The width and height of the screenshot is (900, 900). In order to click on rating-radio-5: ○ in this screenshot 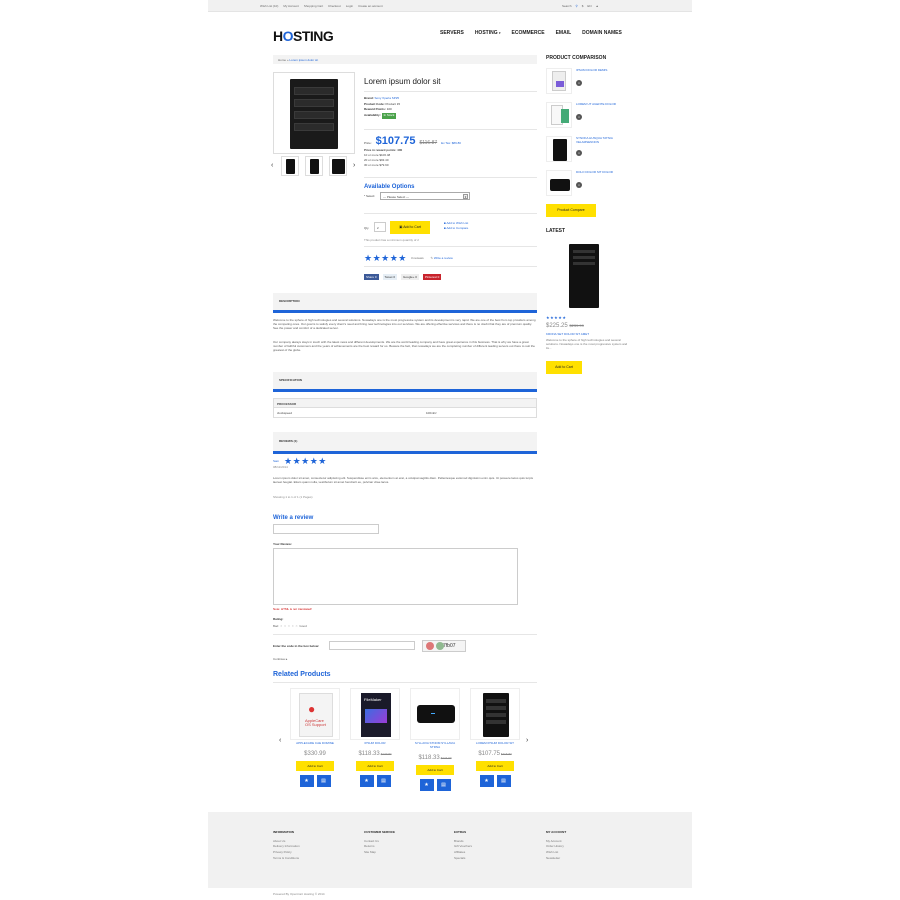, I will do `click(297, 626)`.